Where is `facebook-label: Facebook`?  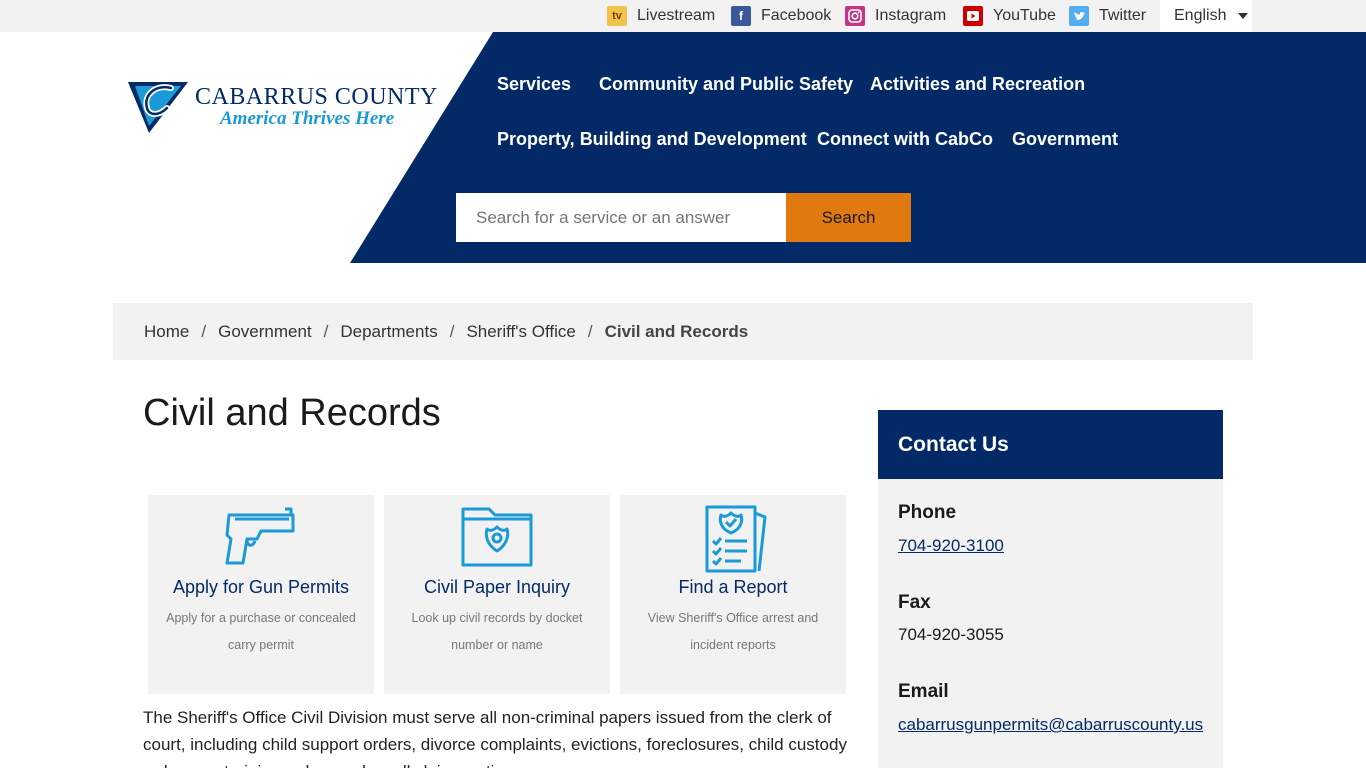 facebook-label: Facebook is located at coordinates (796, 15).